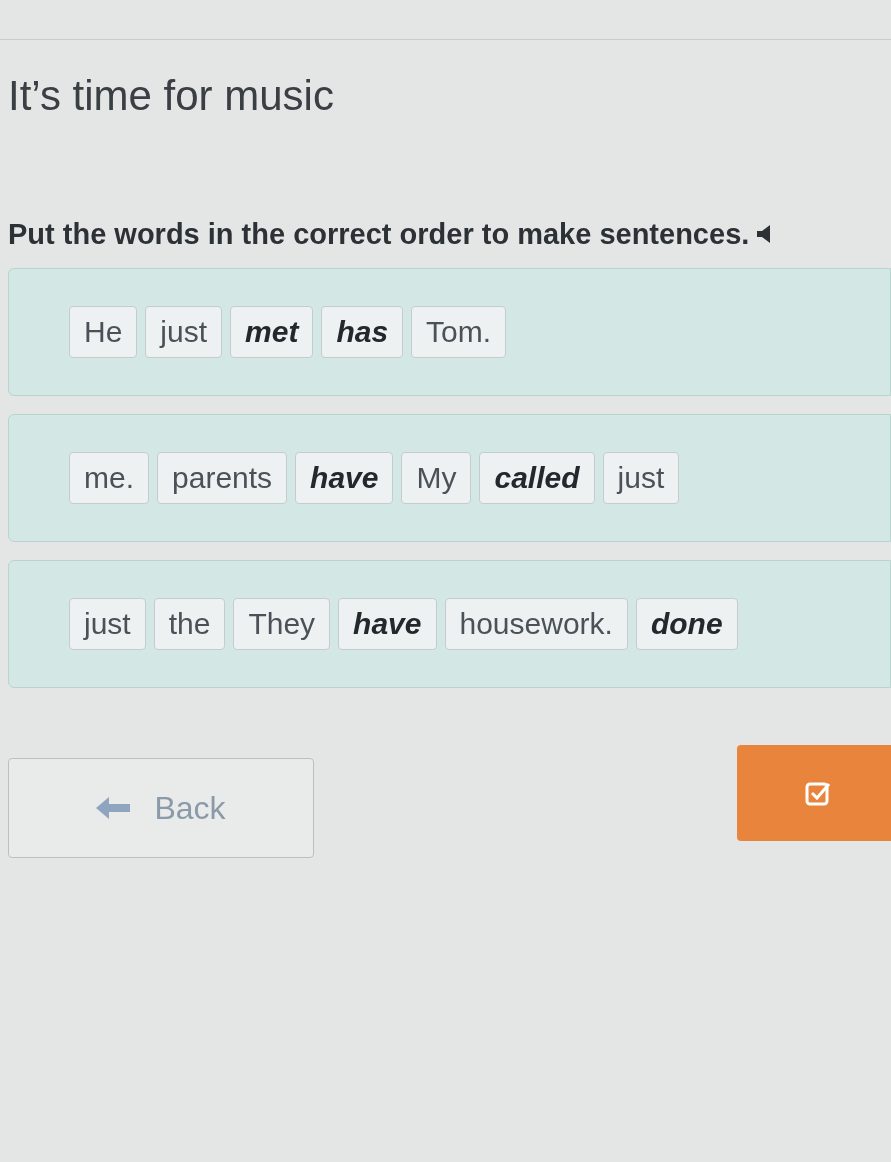  I want to click on word-tile: me., so click(109, 478).